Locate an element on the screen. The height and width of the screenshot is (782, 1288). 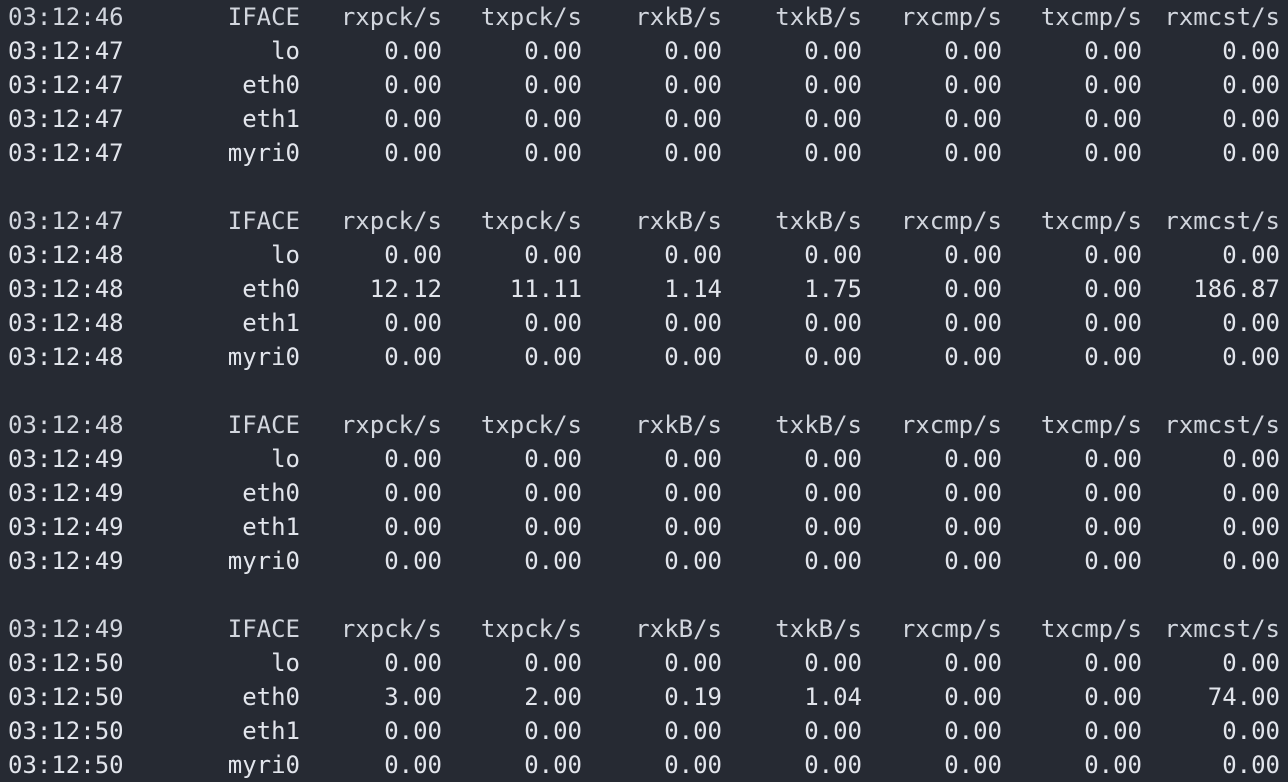
cell-txkb: 1.75 is located at coordinates (833, 289).